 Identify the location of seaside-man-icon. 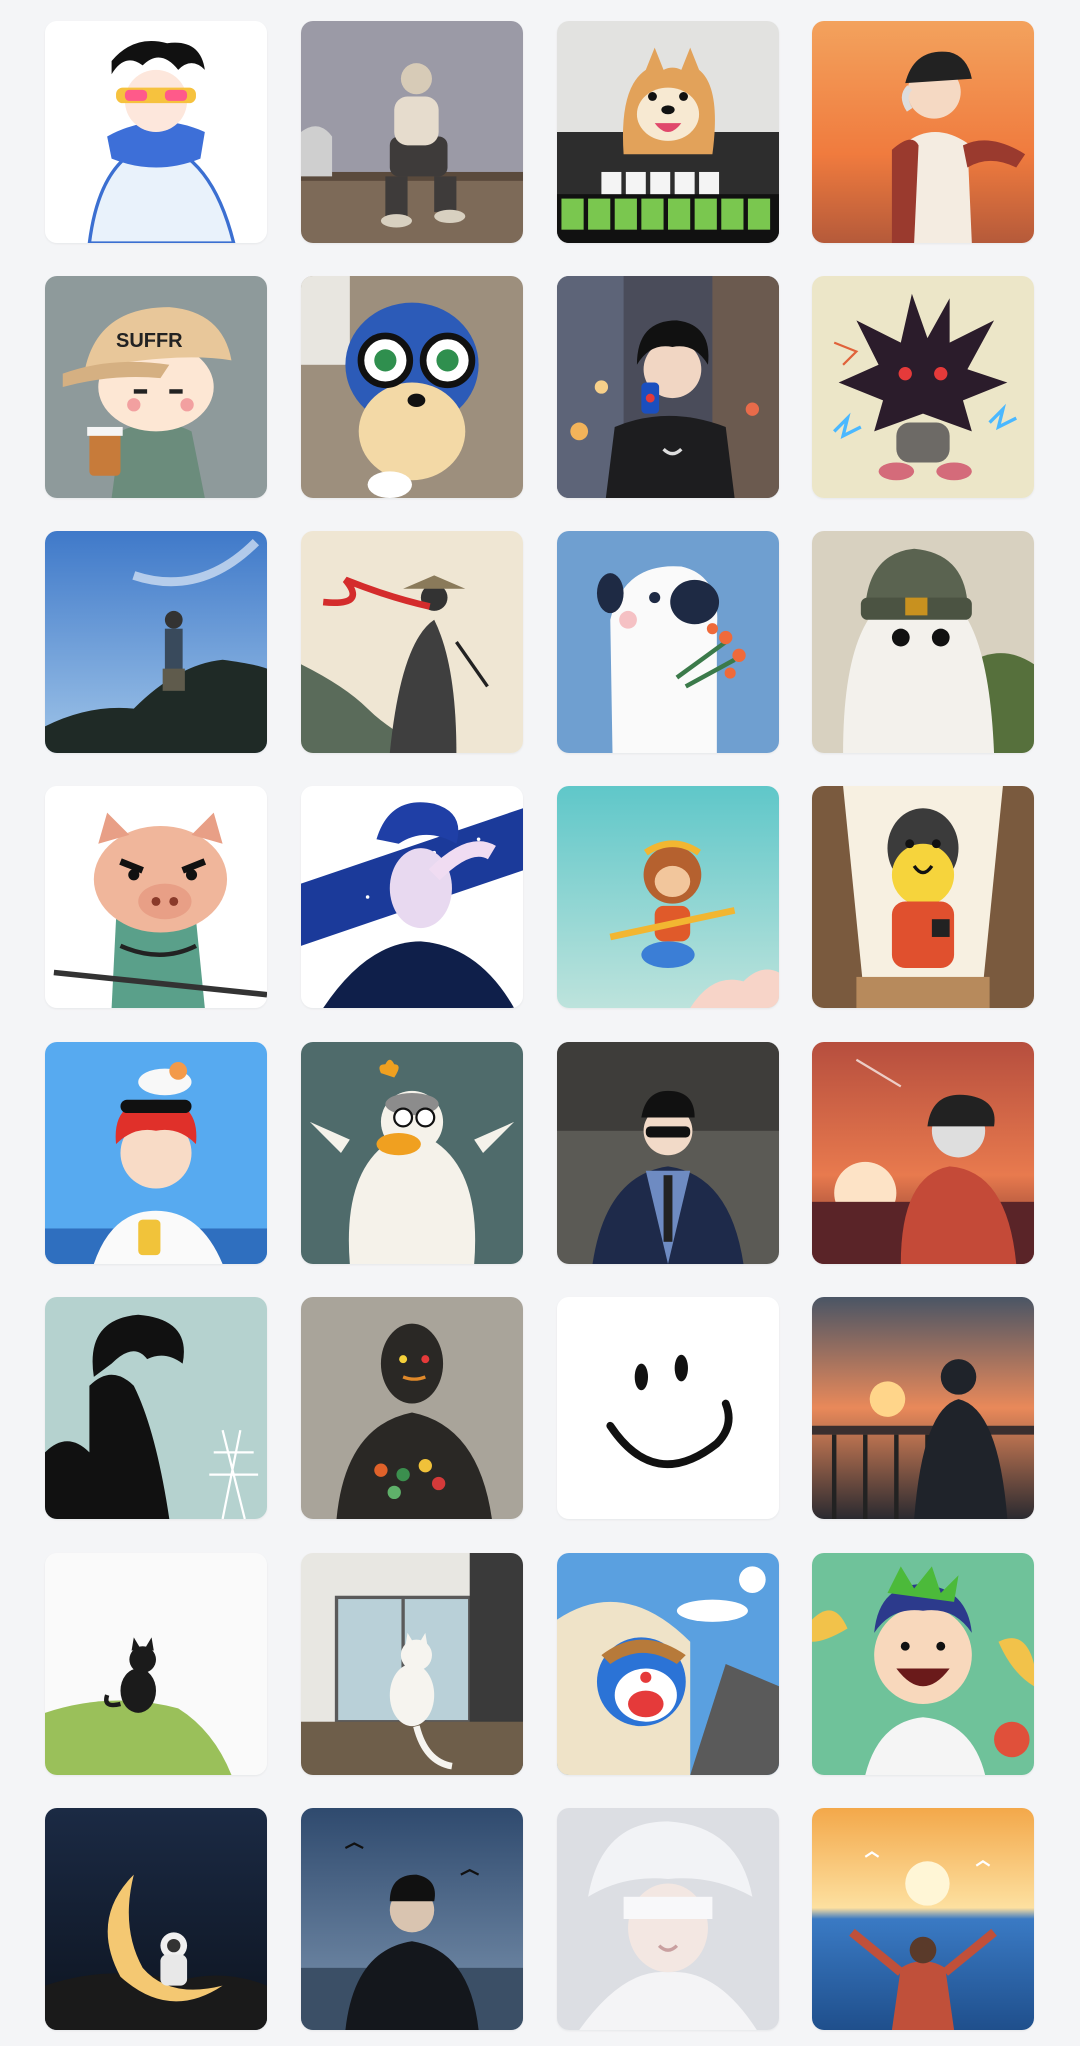
(412, 1919).